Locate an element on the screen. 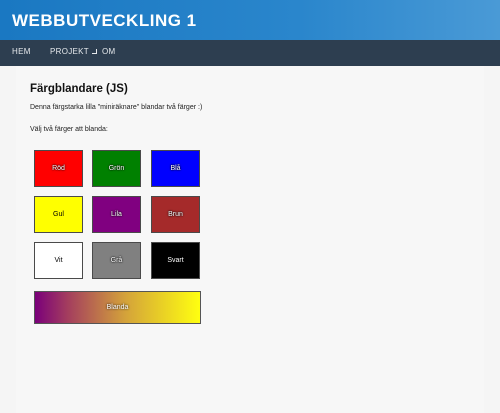  nav-item-projekt: PROJEKT is located at coordinates (73, 51).